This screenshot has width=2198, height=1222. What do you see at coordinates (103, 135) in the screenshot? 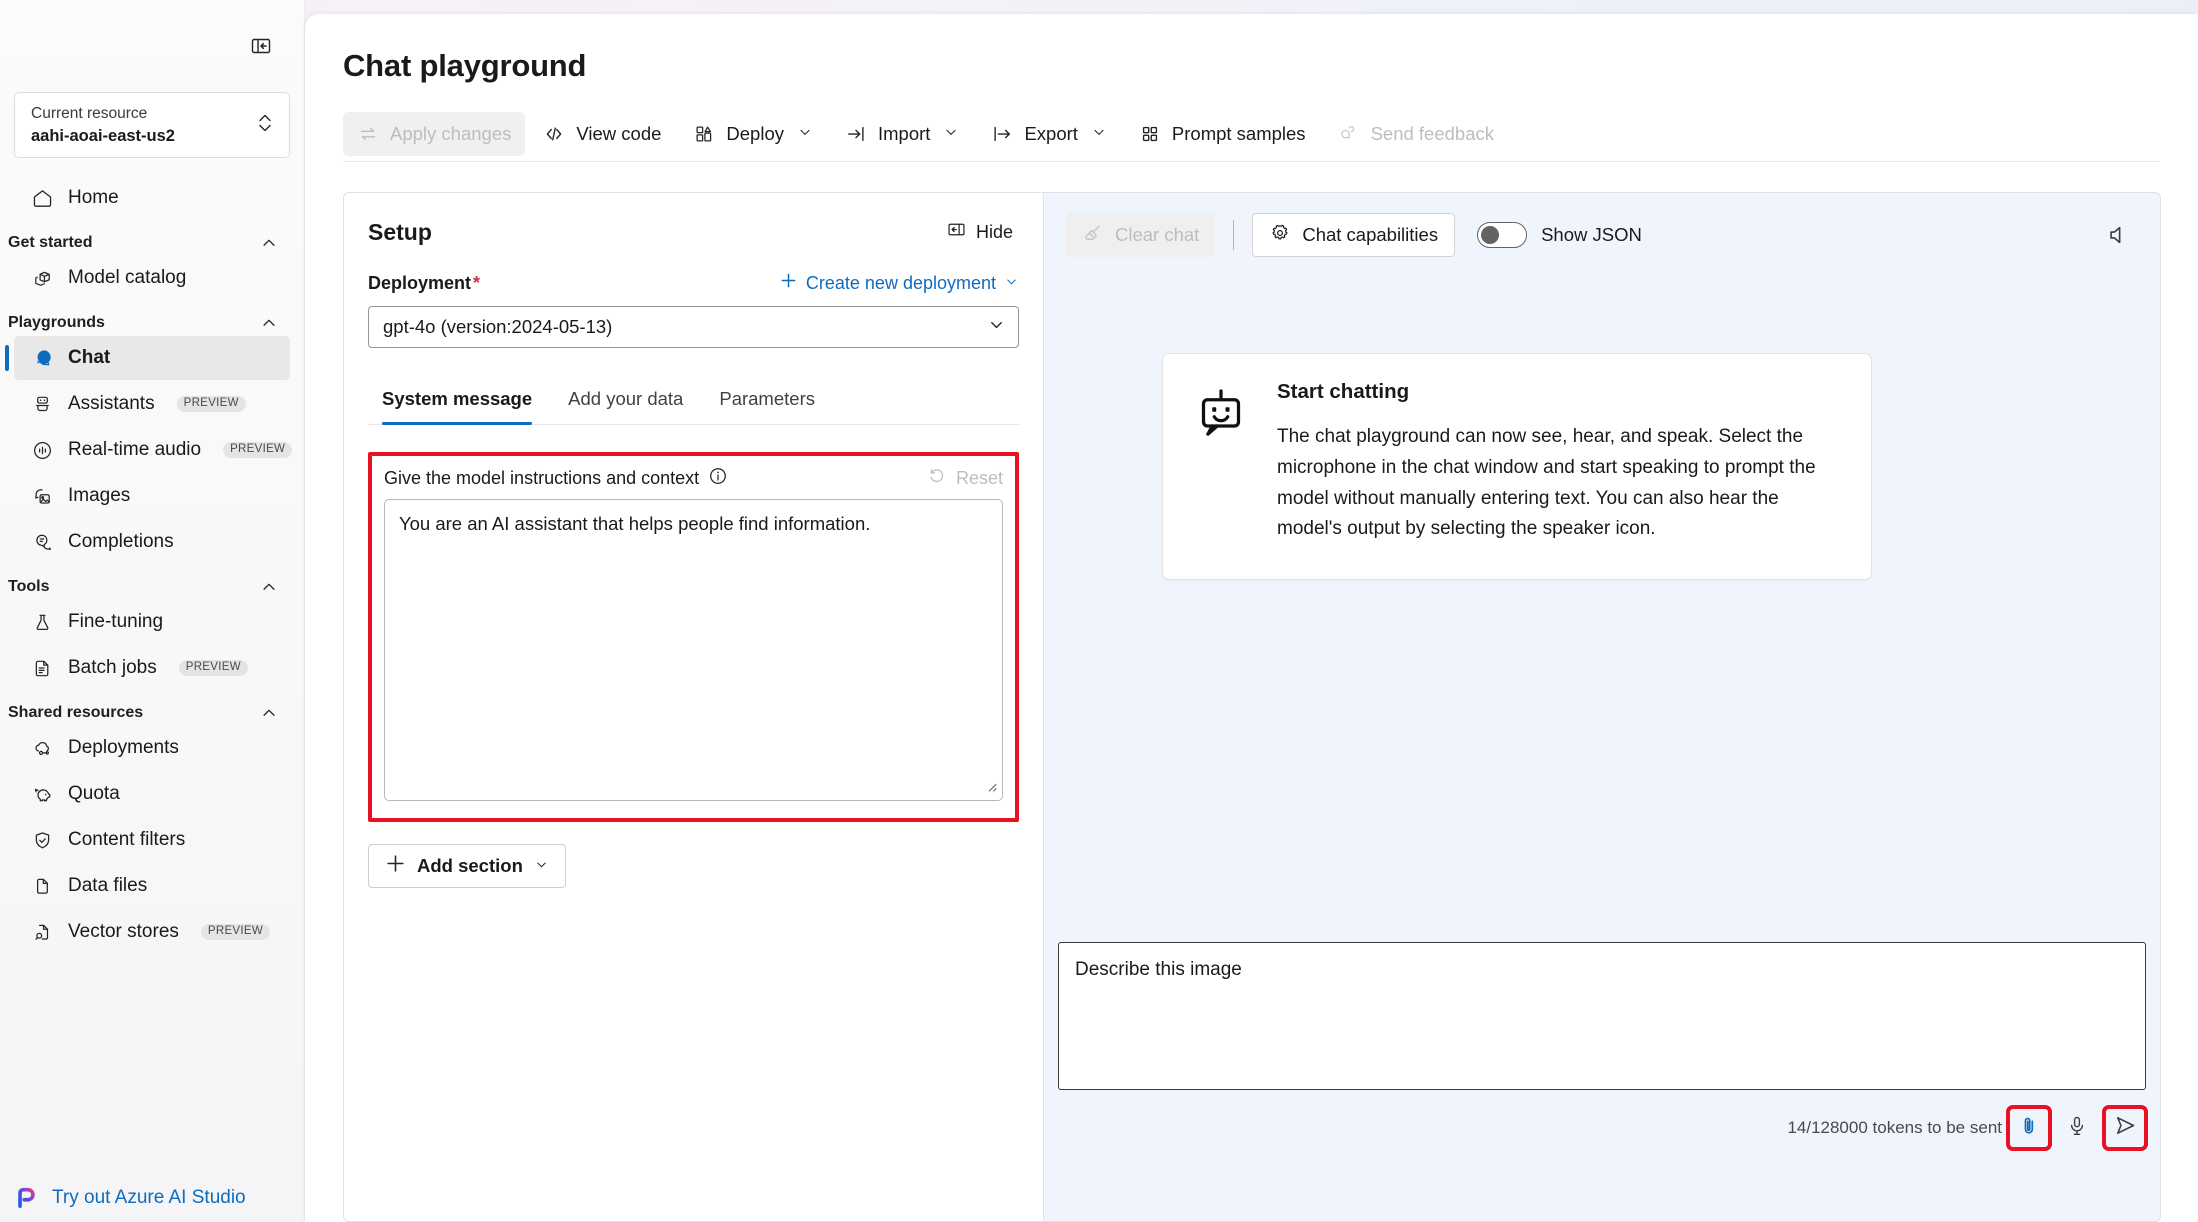
I see `current-resource-value: aahi-aoai-east-us2` at bounding box center [103, 135].